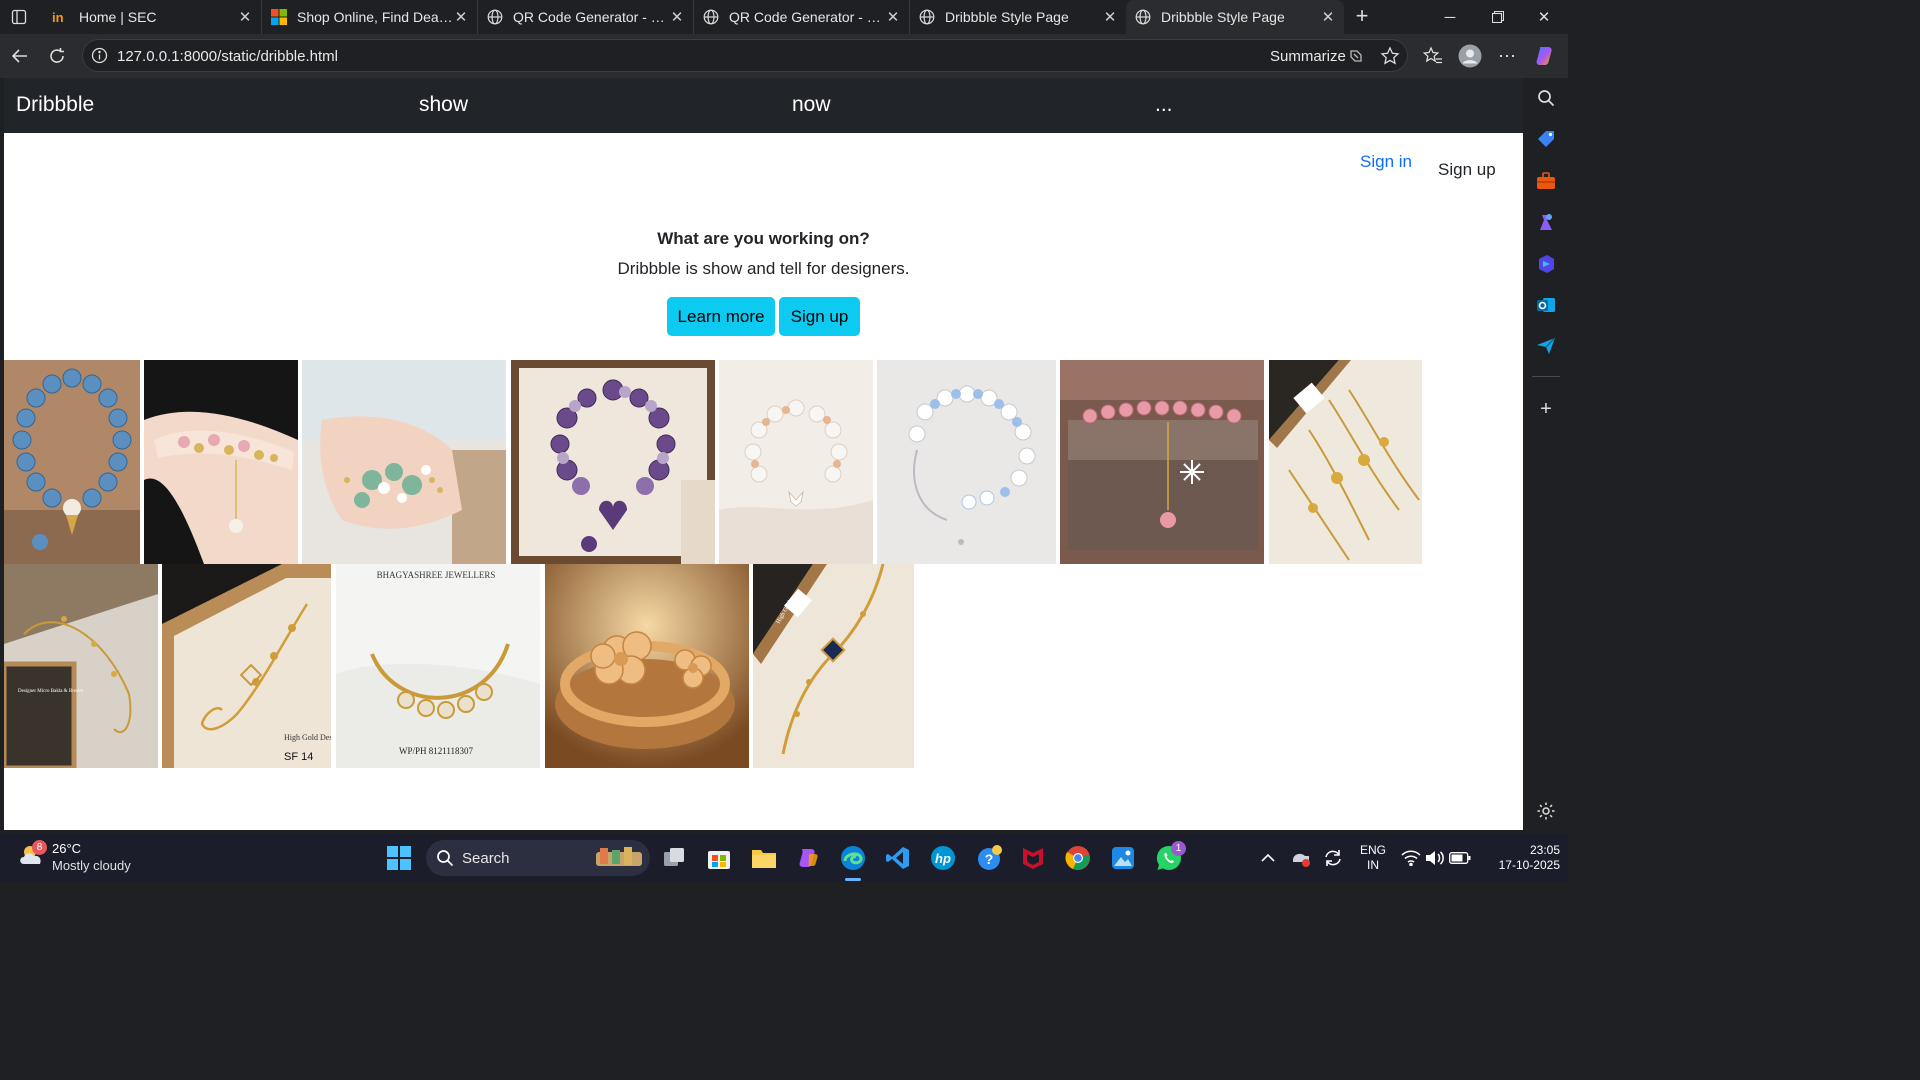 The height and width of the screenshot is (1080, 1920). I want to click on security-tray-icon, so click(1301, 858).